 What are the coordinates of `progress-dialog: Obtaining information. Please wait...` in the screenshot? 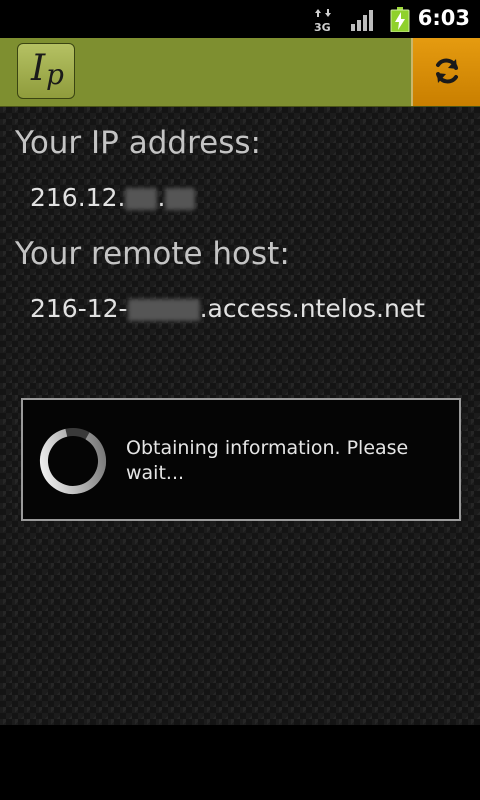 It's located at (241, 459).